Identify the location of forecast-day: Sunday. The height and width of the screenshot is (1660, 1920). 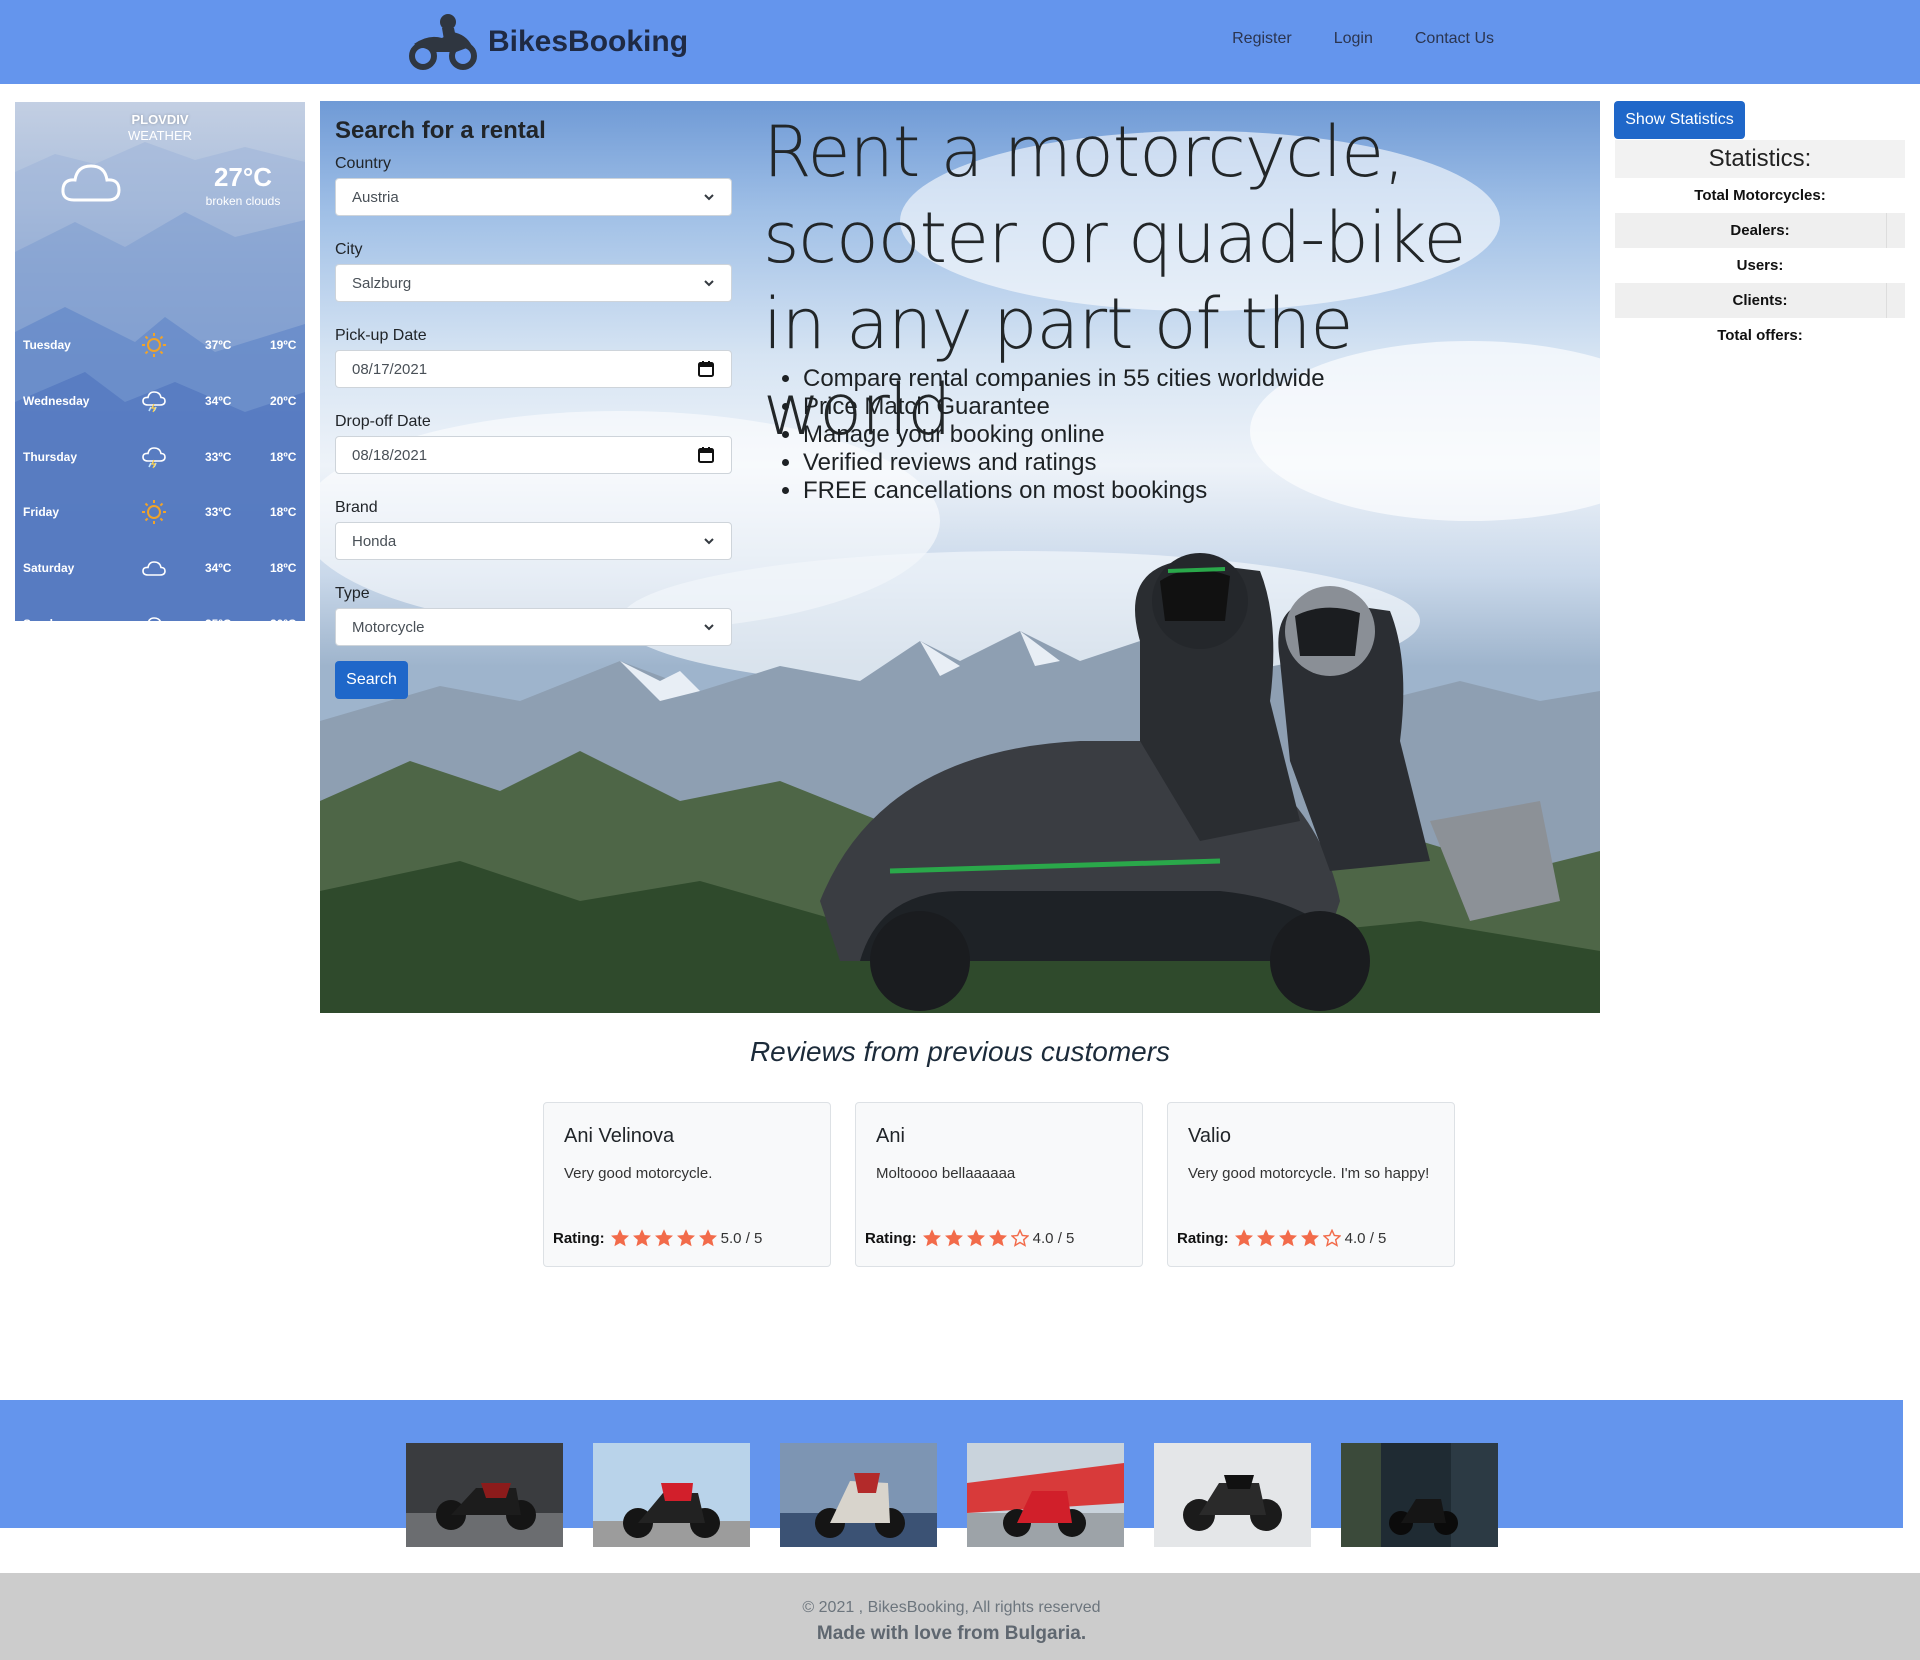
(44, 619).